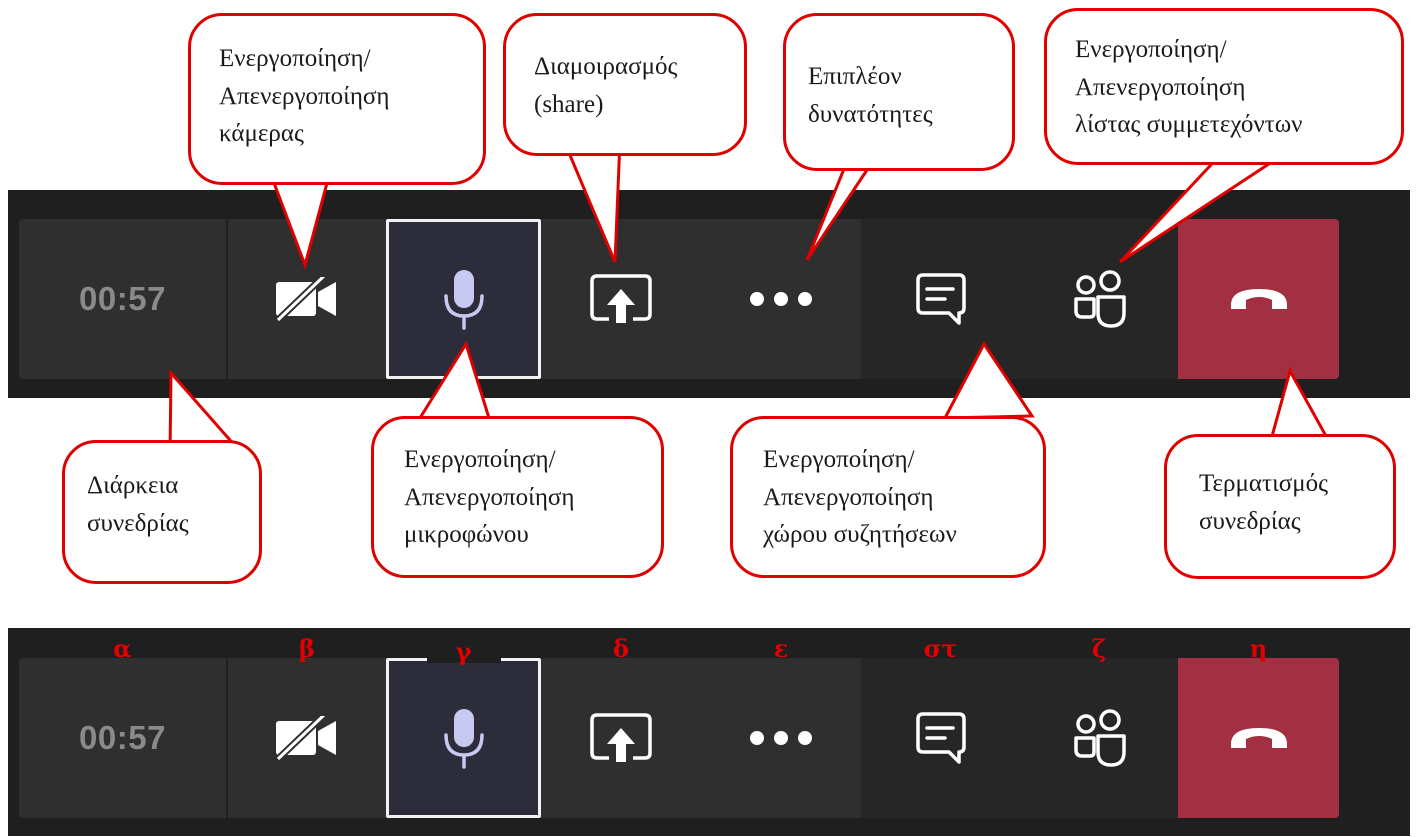 The height and width of the screenshot is (837, 1418). What do you see at coordinates (1258, 648) in the screenshot?
I see `label-letter-eta: η` at bounding box center [1258, 648].